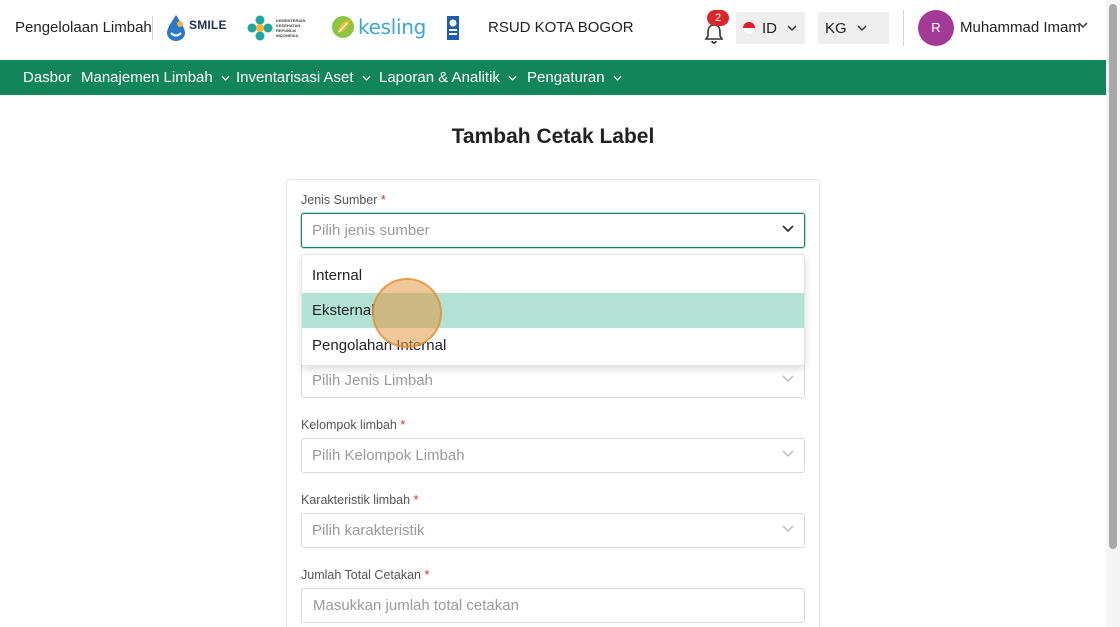 The width and height of the screenshot is (1120, 627). I want to click on characteristic-label: Karakteristik limbah *, so click(359, 500).